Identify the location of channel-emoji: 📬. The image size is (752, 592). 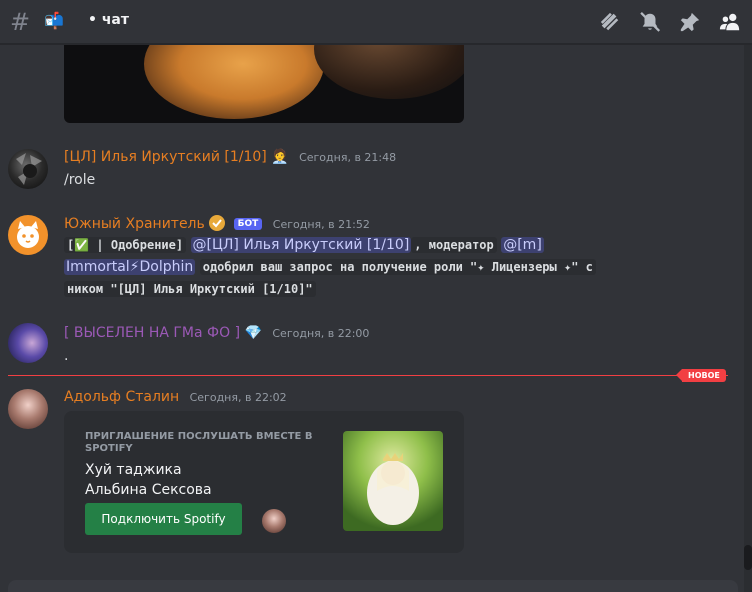
(54, 20).